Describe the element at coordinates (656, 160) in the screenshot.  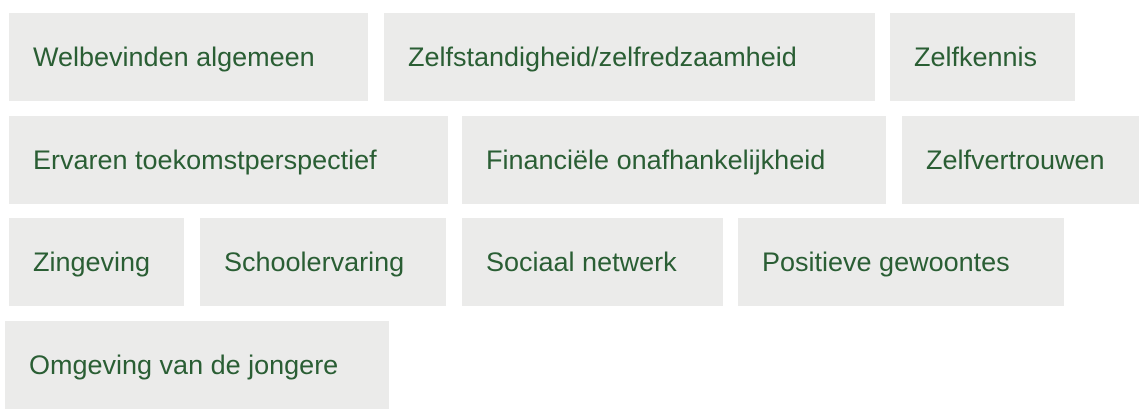
I see `tag-label: Financiële onafhankelijkheid` at that location.